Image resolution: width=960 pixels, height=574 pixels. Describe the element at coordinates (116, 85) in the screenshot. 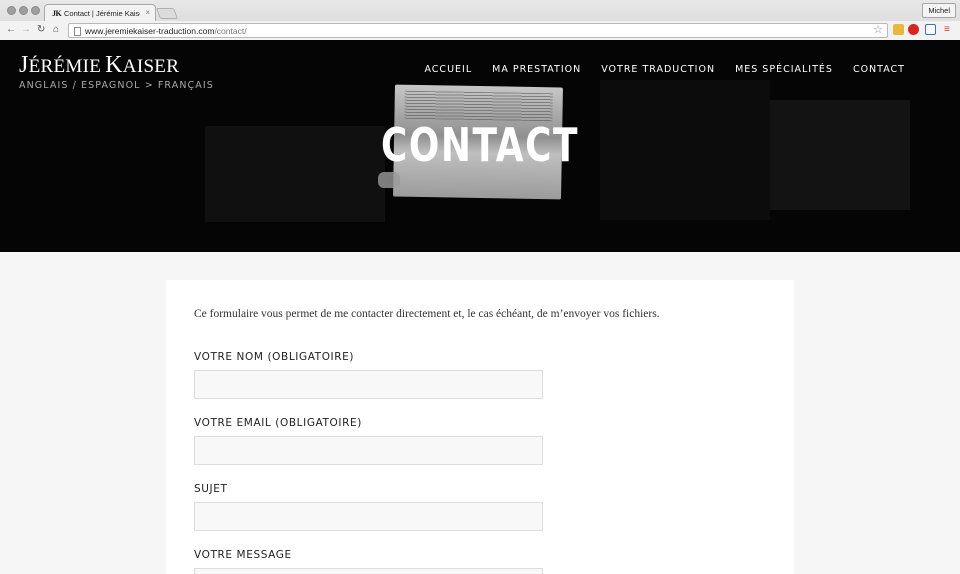

I see `site-tagline: ANGLAIS / ESPAGNOL > FRANÇAIS` at that location.